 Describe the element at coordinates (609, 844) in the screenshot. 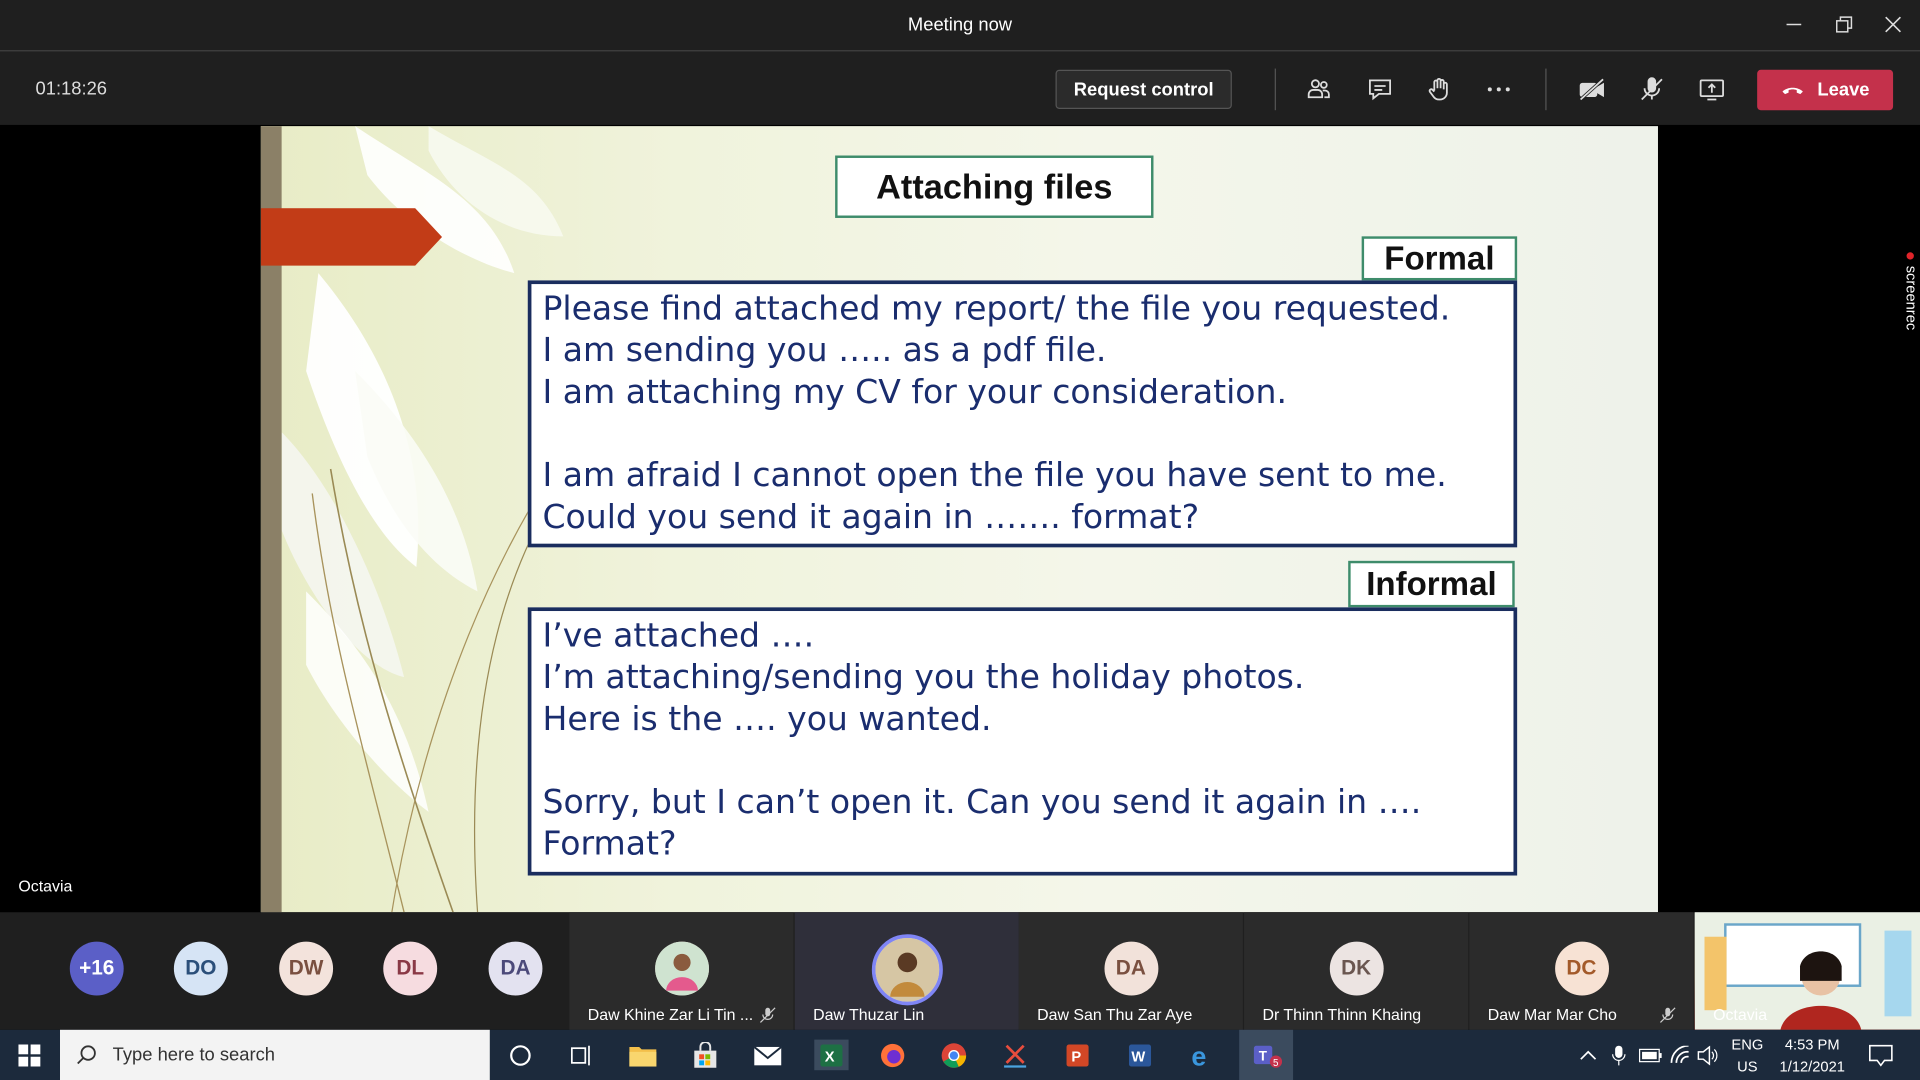

I see `informal-line: Format?` at that location.